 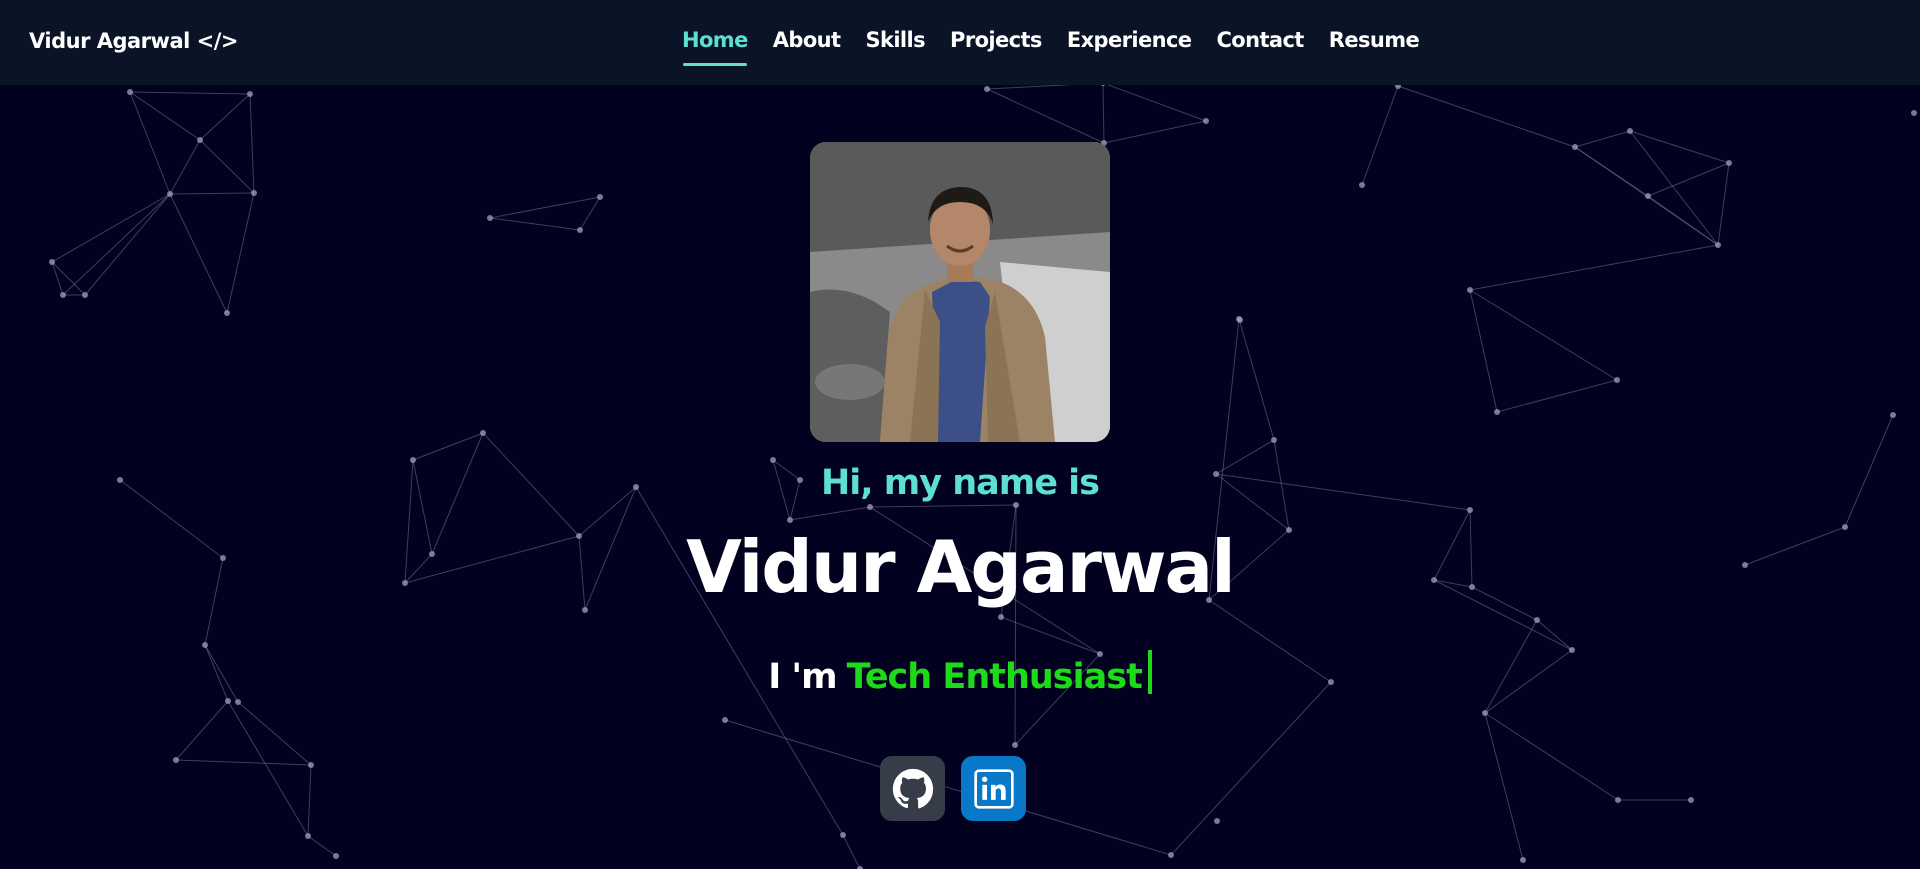 What do you see at coordinates (994, 677) in the screenshot?
I see `tagline-typed-text: Tech Enthusiast` at bounding box center [994, 677].